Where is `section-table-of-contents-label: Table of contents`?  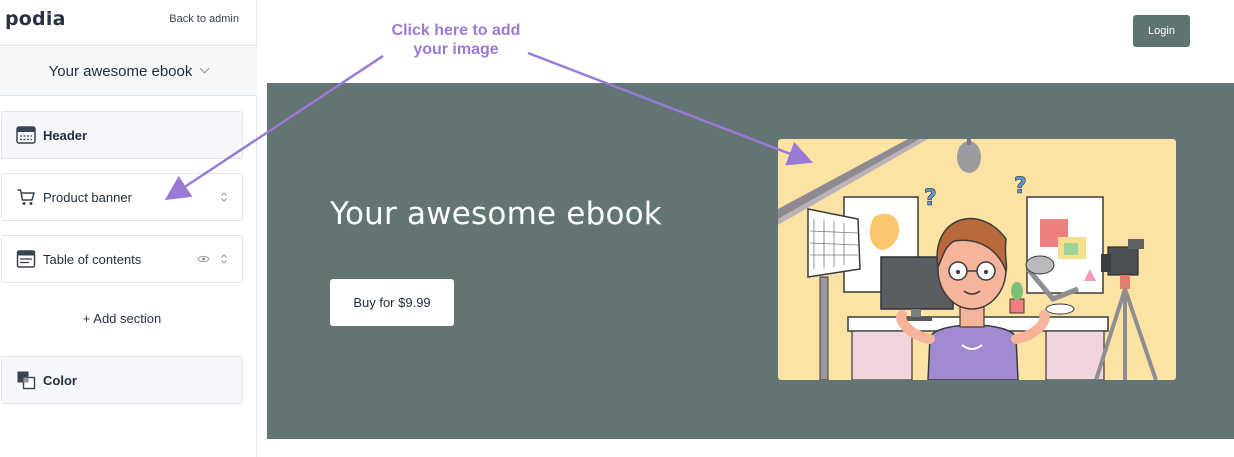 section-table-of-contents-label: Table of contents is located at coordinates (92, 259).